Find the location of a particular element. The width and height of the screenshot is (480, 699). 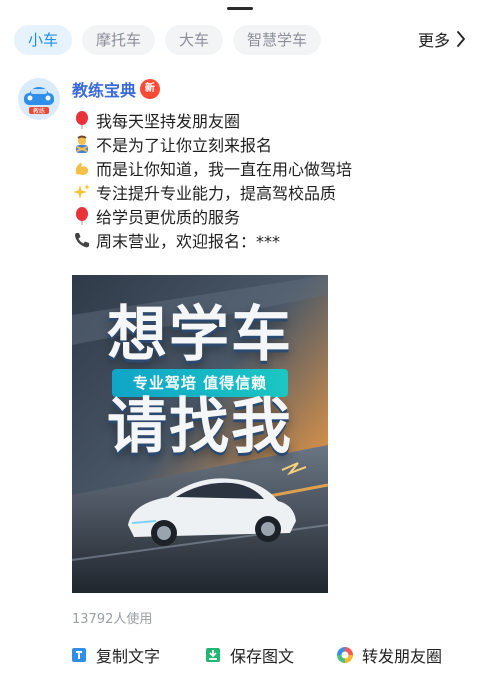

action-bar: 复制文字 保存图文 转发朋友圈 is located at coordinates (260, 655).